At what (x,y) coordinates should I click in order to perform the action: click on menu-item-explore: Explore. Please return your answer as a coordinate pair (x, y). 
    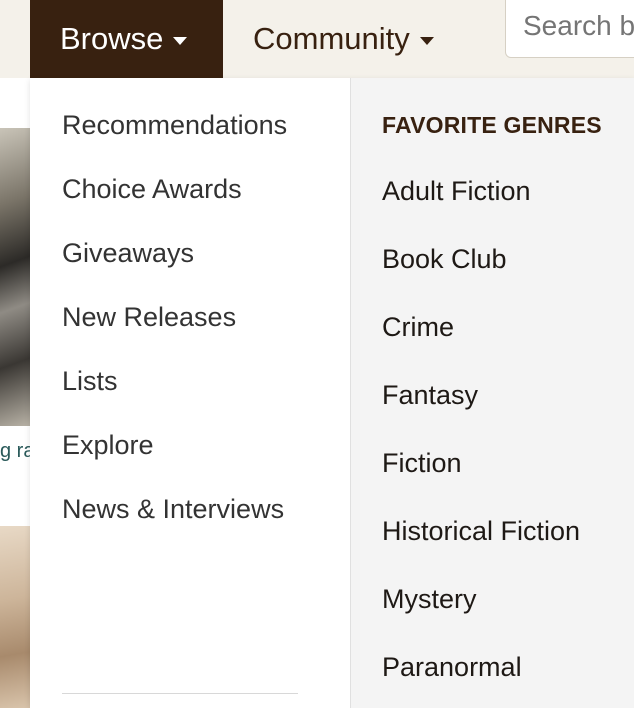
    Looking at the image, I should click on (108, 445).